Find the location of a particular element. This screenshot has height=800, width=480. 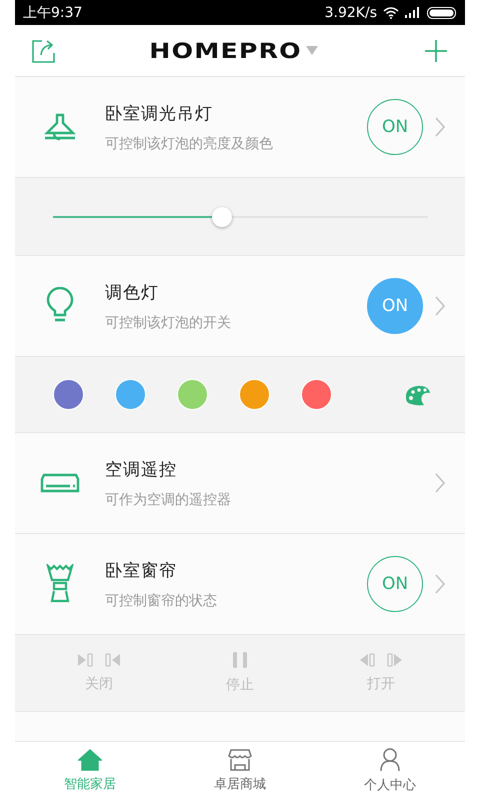

battery-icon is located at coordinates (442, 12).